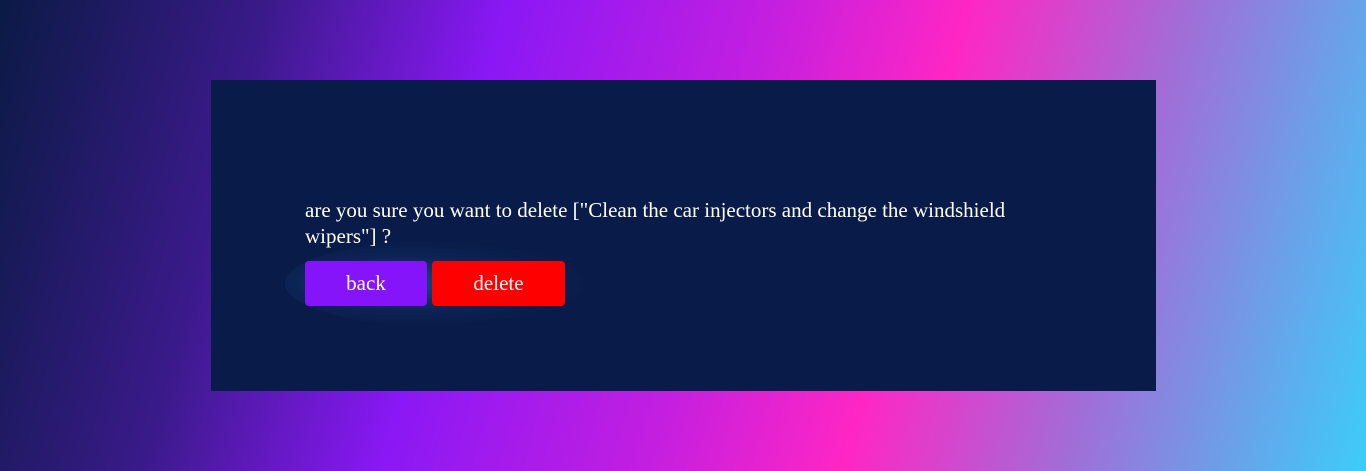  Describe the element at coordinates (366, 283) in the screenshot. I see `back-button: back` at that location.